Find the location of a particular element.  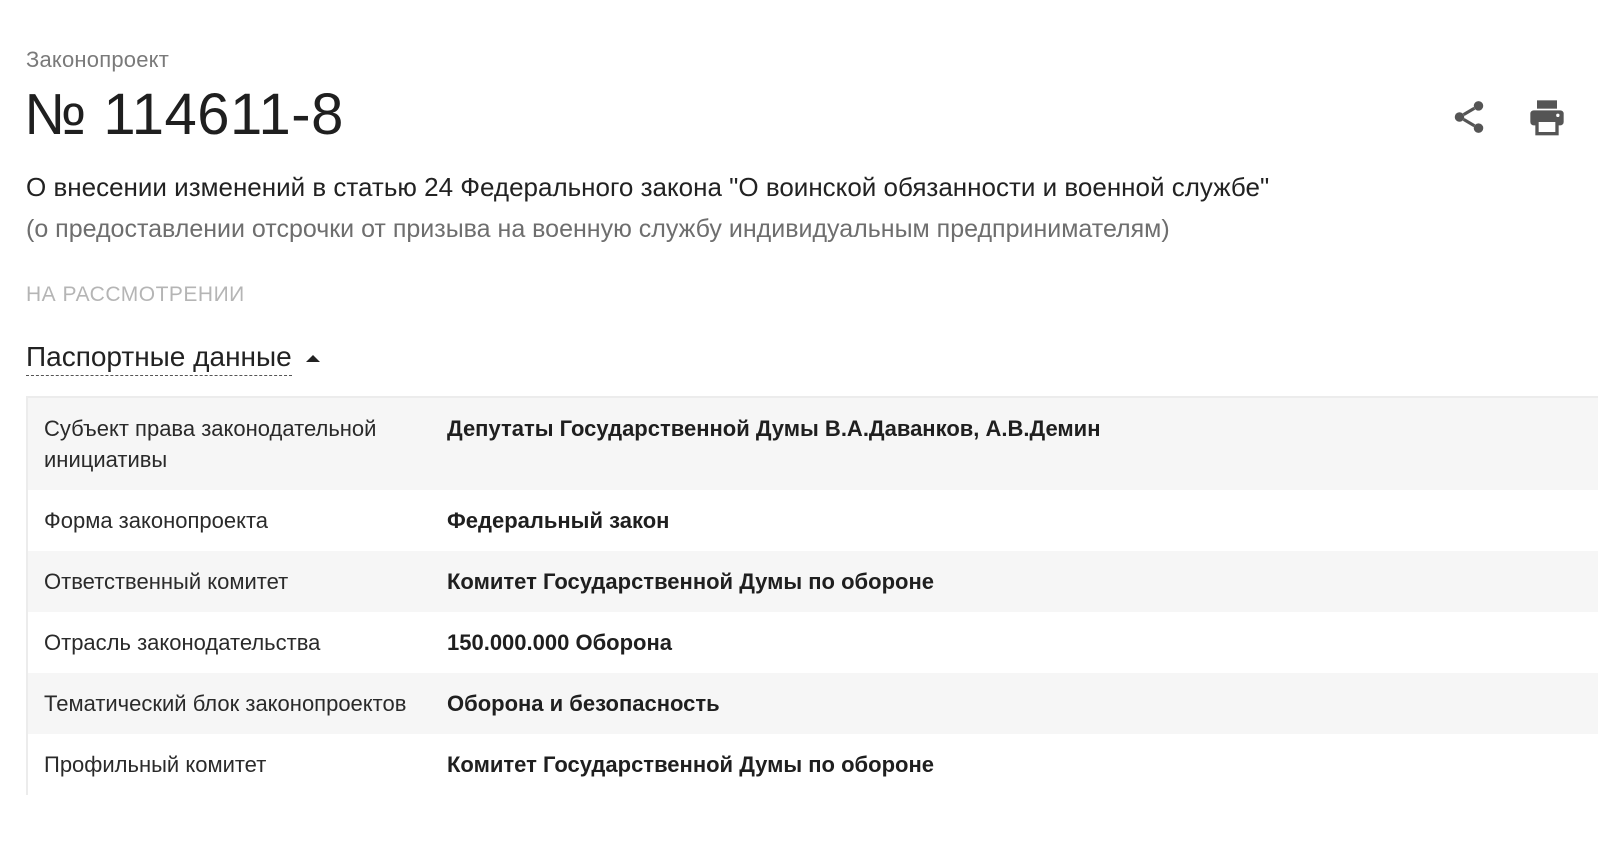

row-value: Оборона и безопасность is located at coordinates (583, 703).